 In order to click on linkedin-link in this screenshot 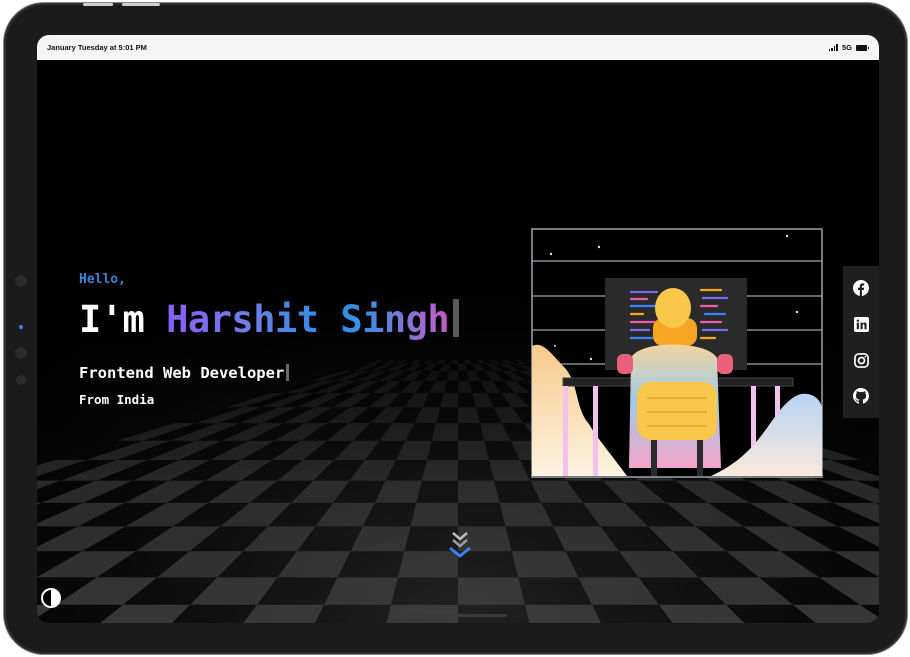, I will do `click(861, 324)`.